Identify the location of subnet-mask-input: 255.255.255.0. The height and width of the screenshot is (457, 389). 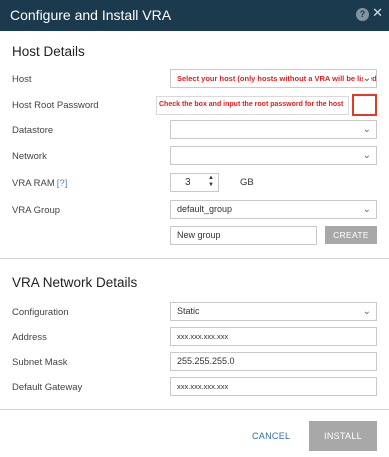
(273, 361).